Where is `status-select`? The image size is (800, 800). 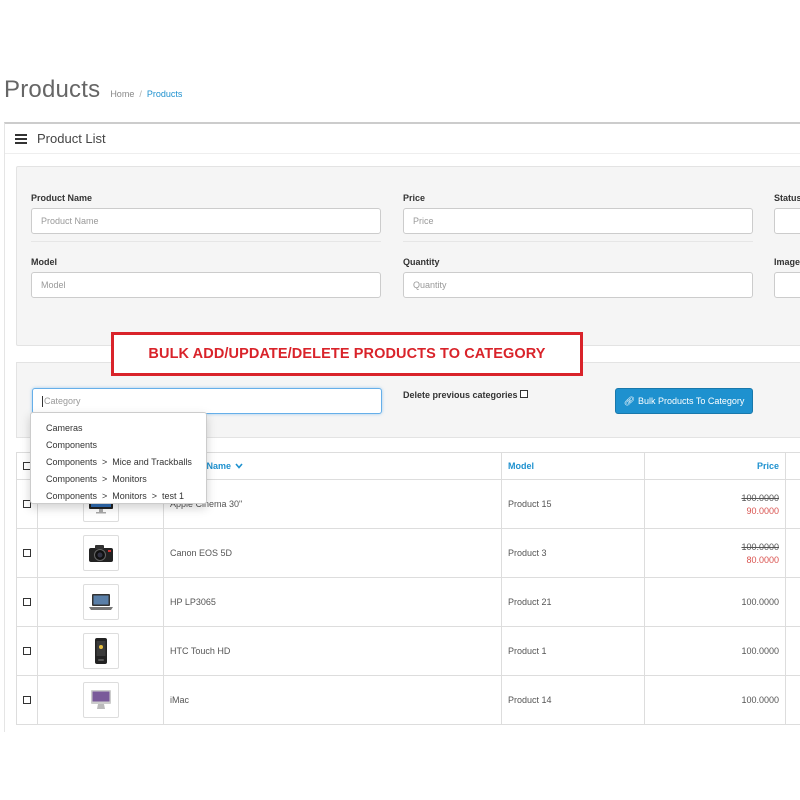 status-select is located at coordinates (787, 221).